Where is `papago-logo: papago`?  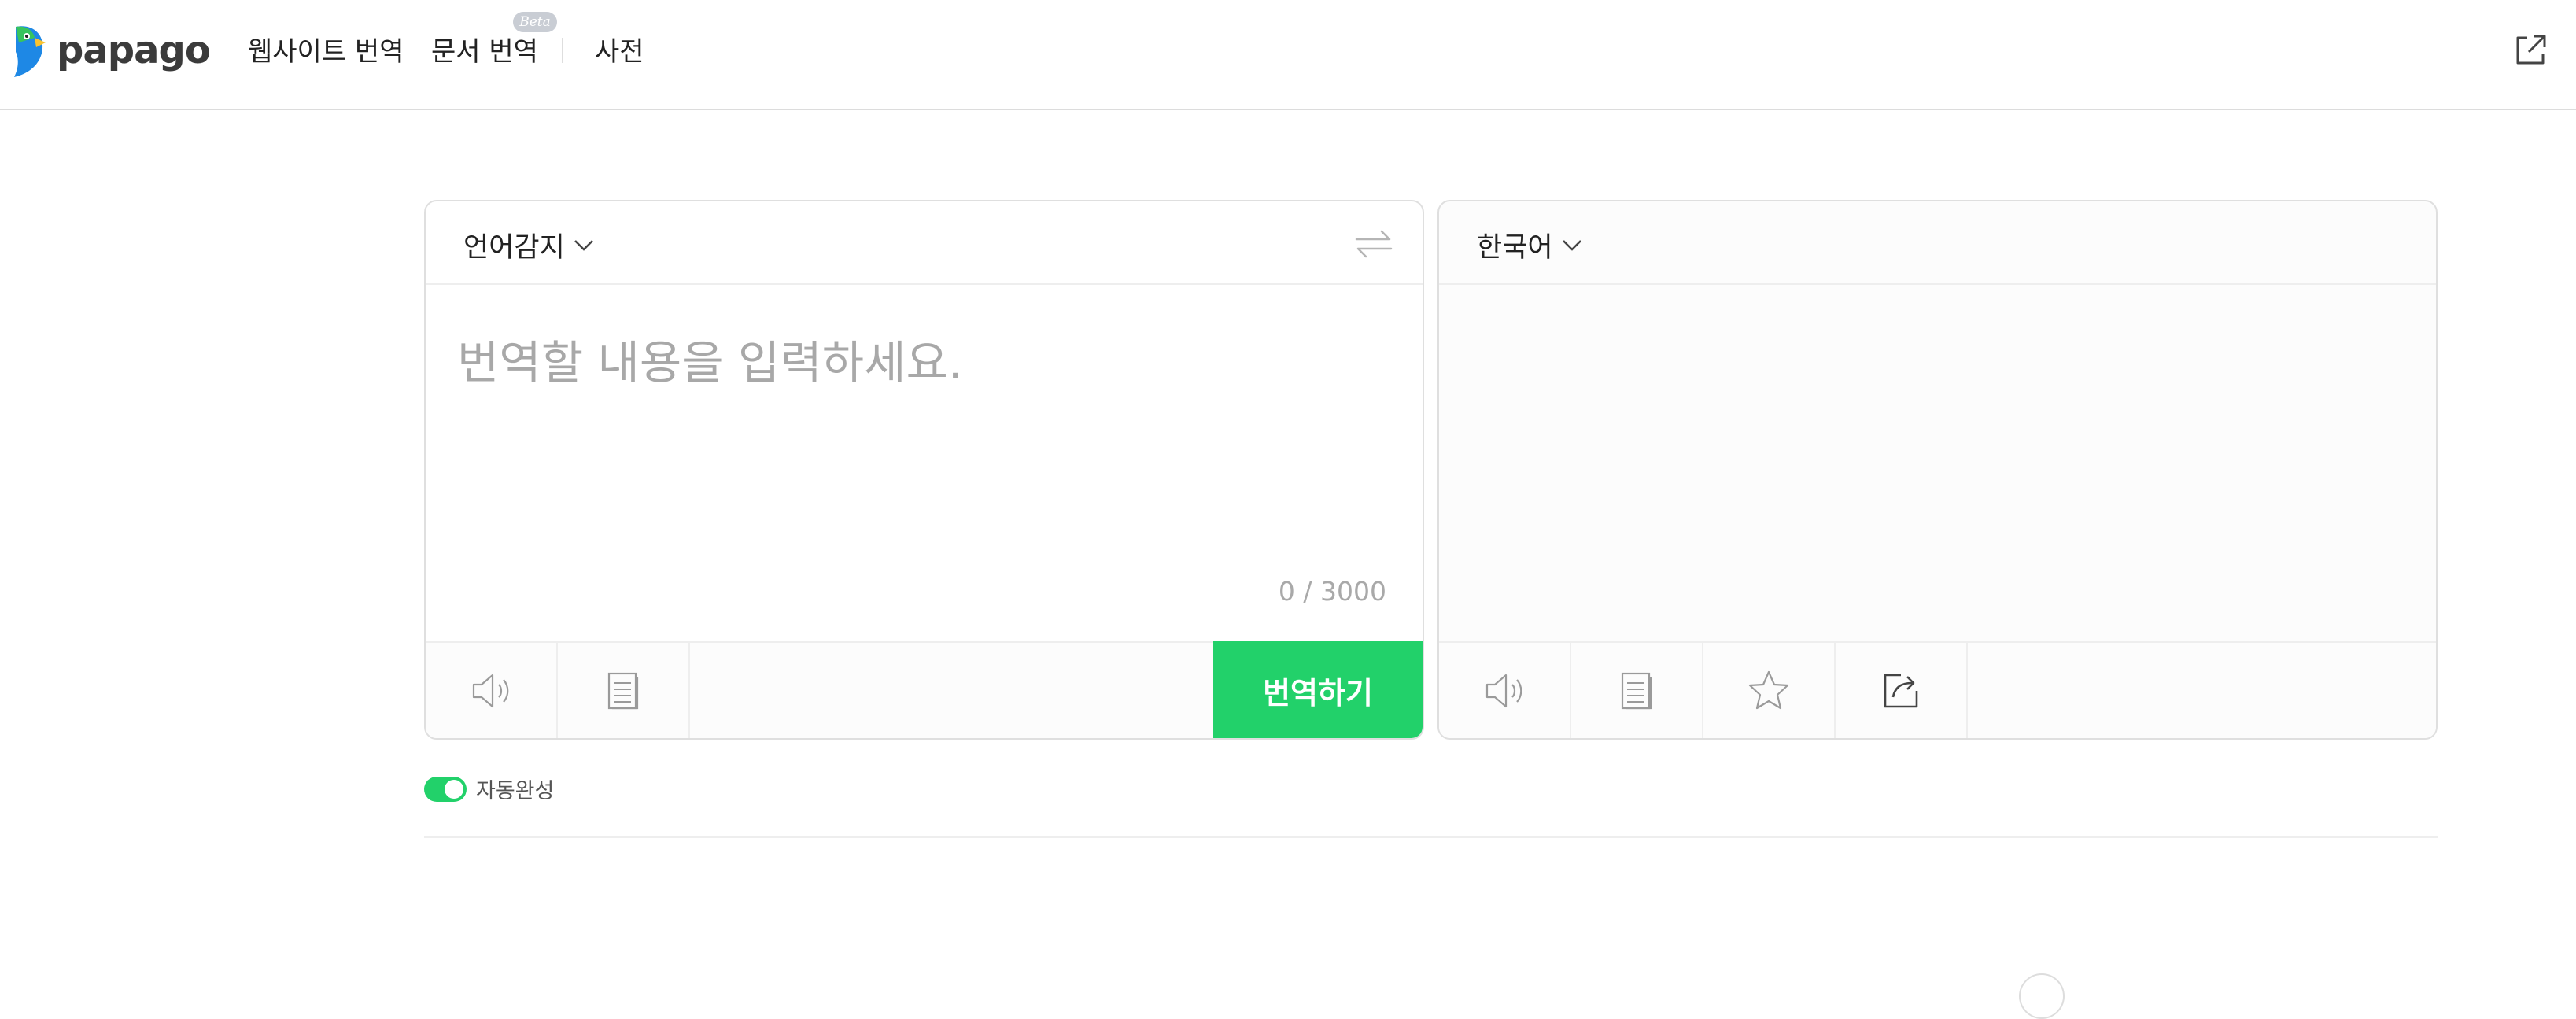 papago-logo: papago is located at coordinates (109, 51).